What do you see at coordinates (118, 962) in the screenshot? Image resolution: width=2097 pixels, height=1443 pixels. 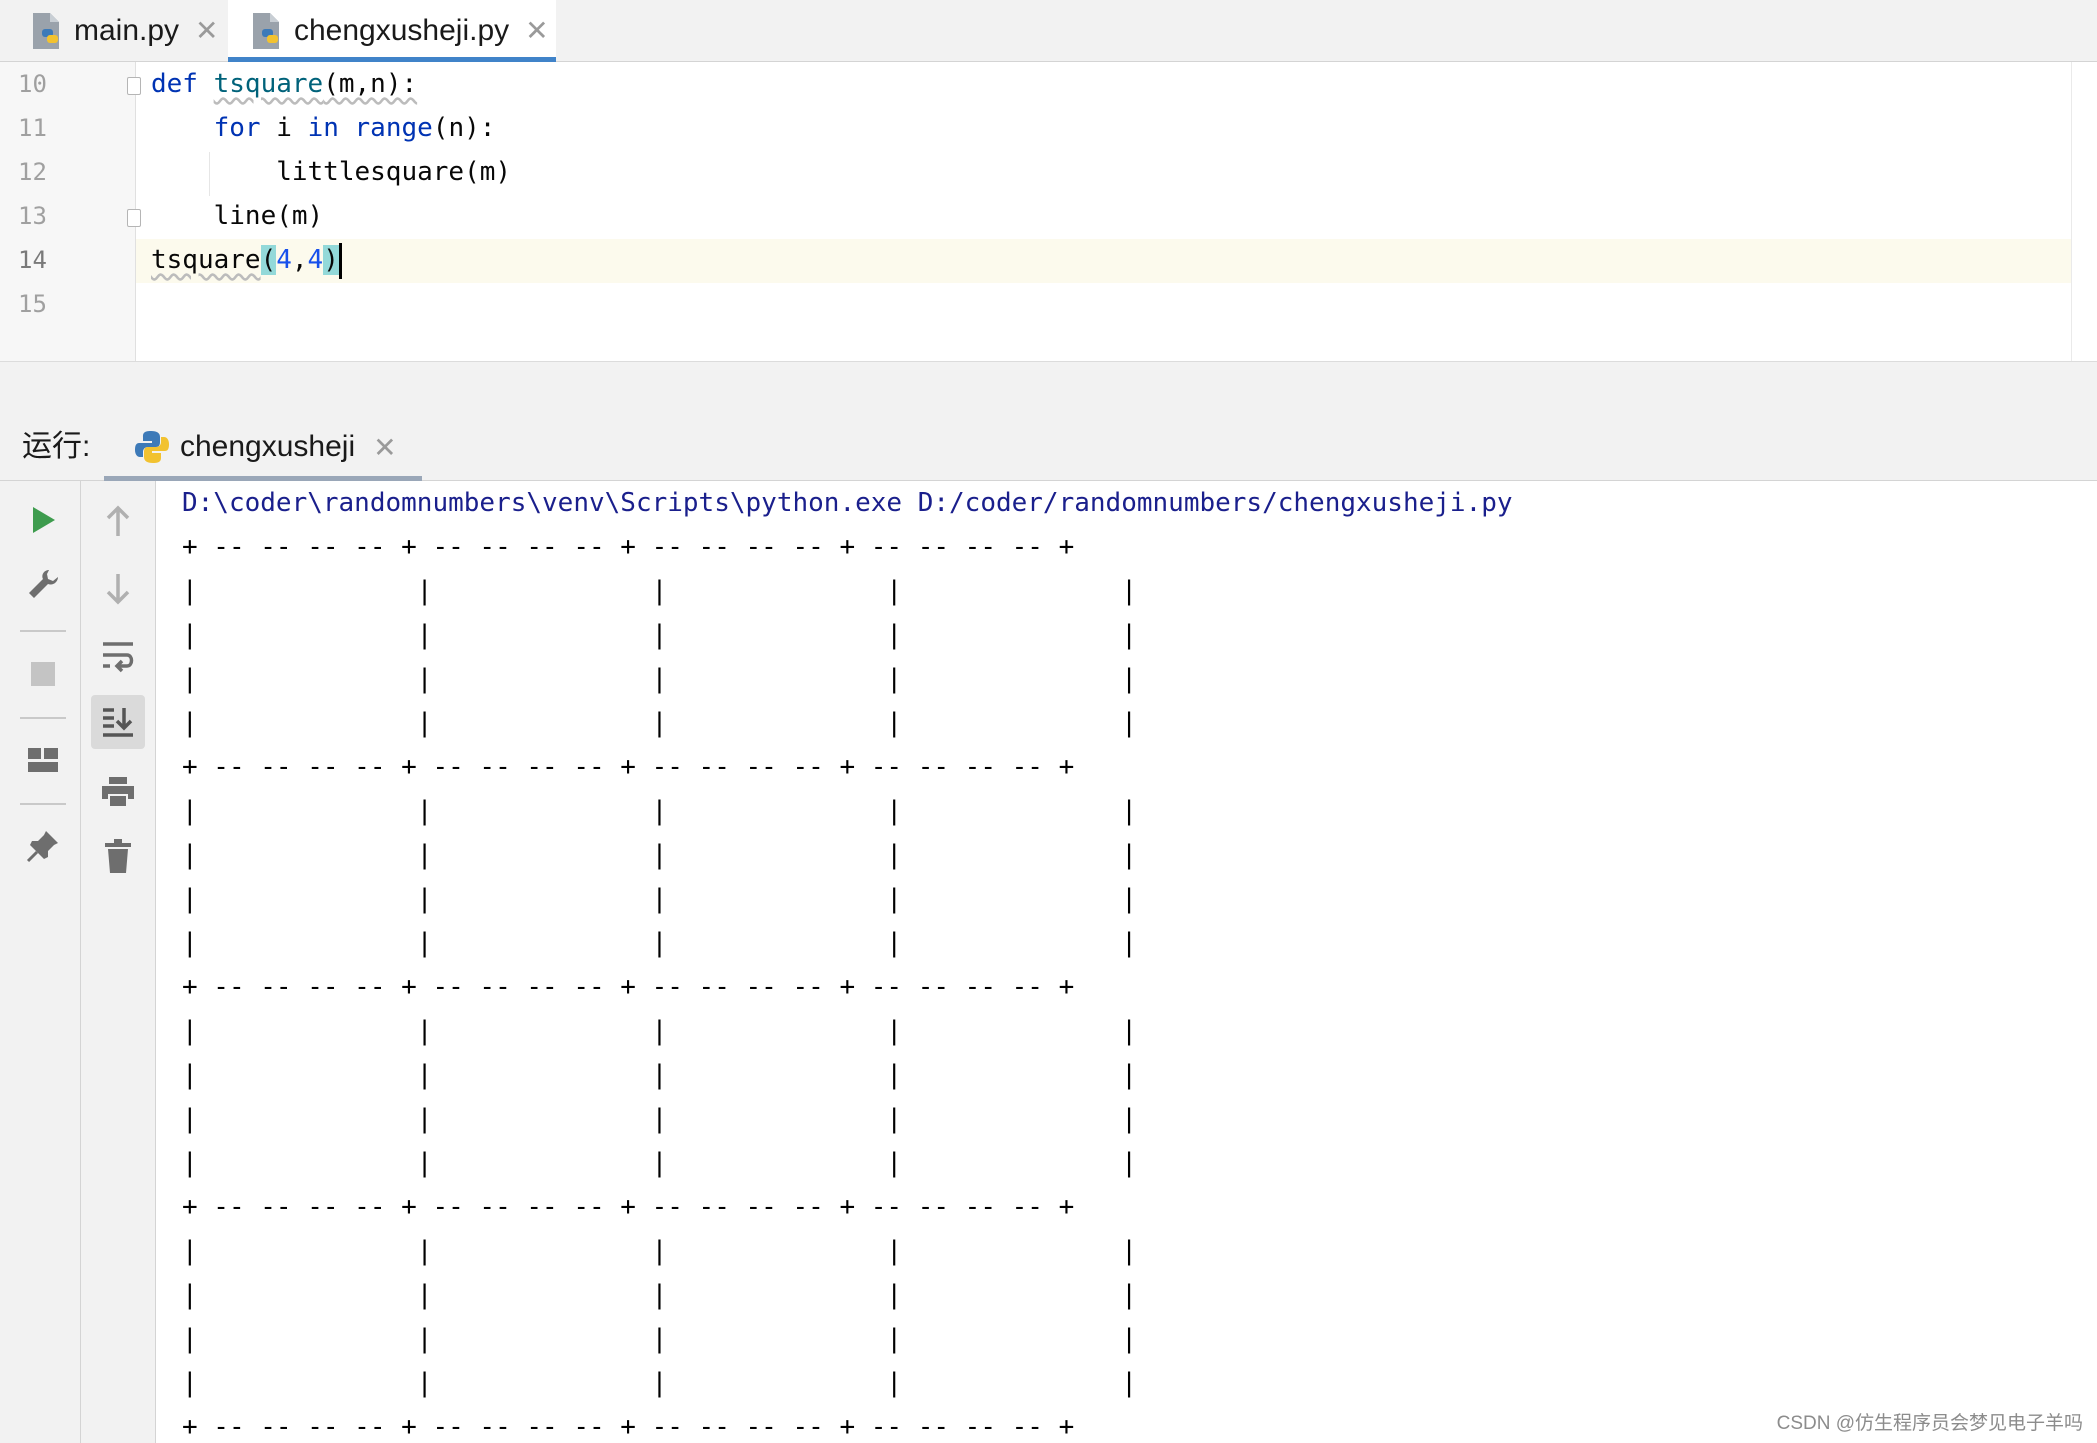 I see `run-toolbar-secondary` at bounding box center [118, 962].